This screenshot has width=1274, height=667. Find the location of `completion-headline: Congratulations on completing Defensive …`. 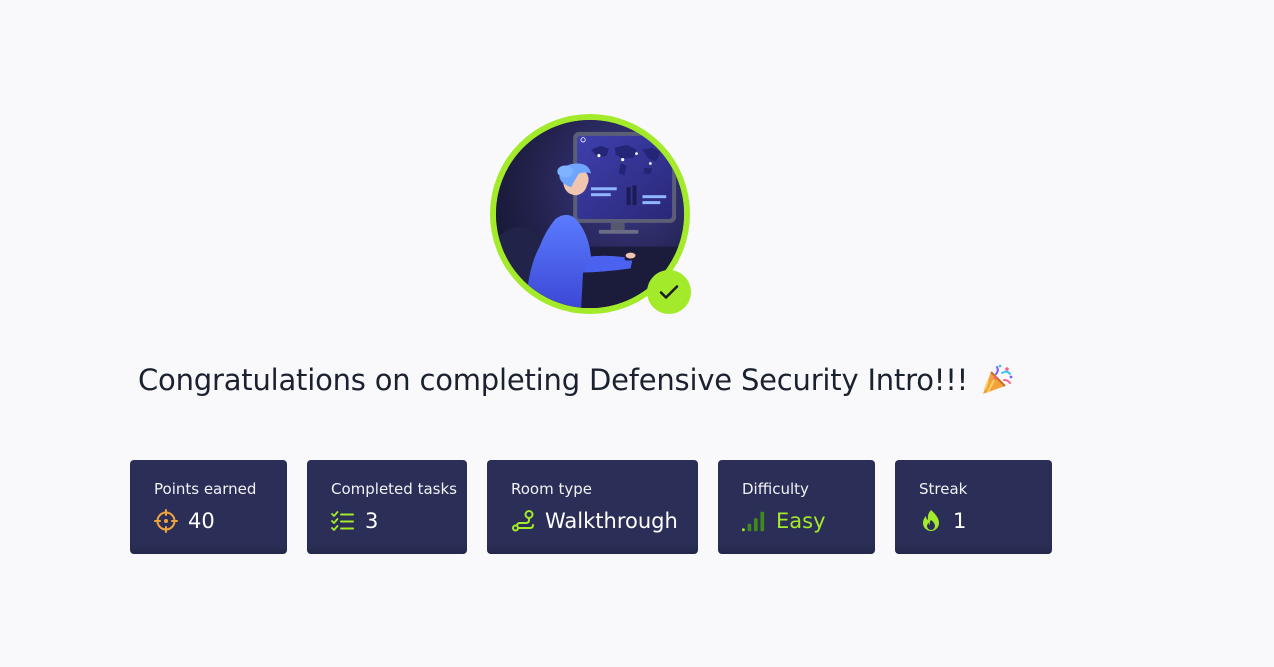

completion-headline: Congratulations on completing Defensive … is located at coordinates (576, 380).